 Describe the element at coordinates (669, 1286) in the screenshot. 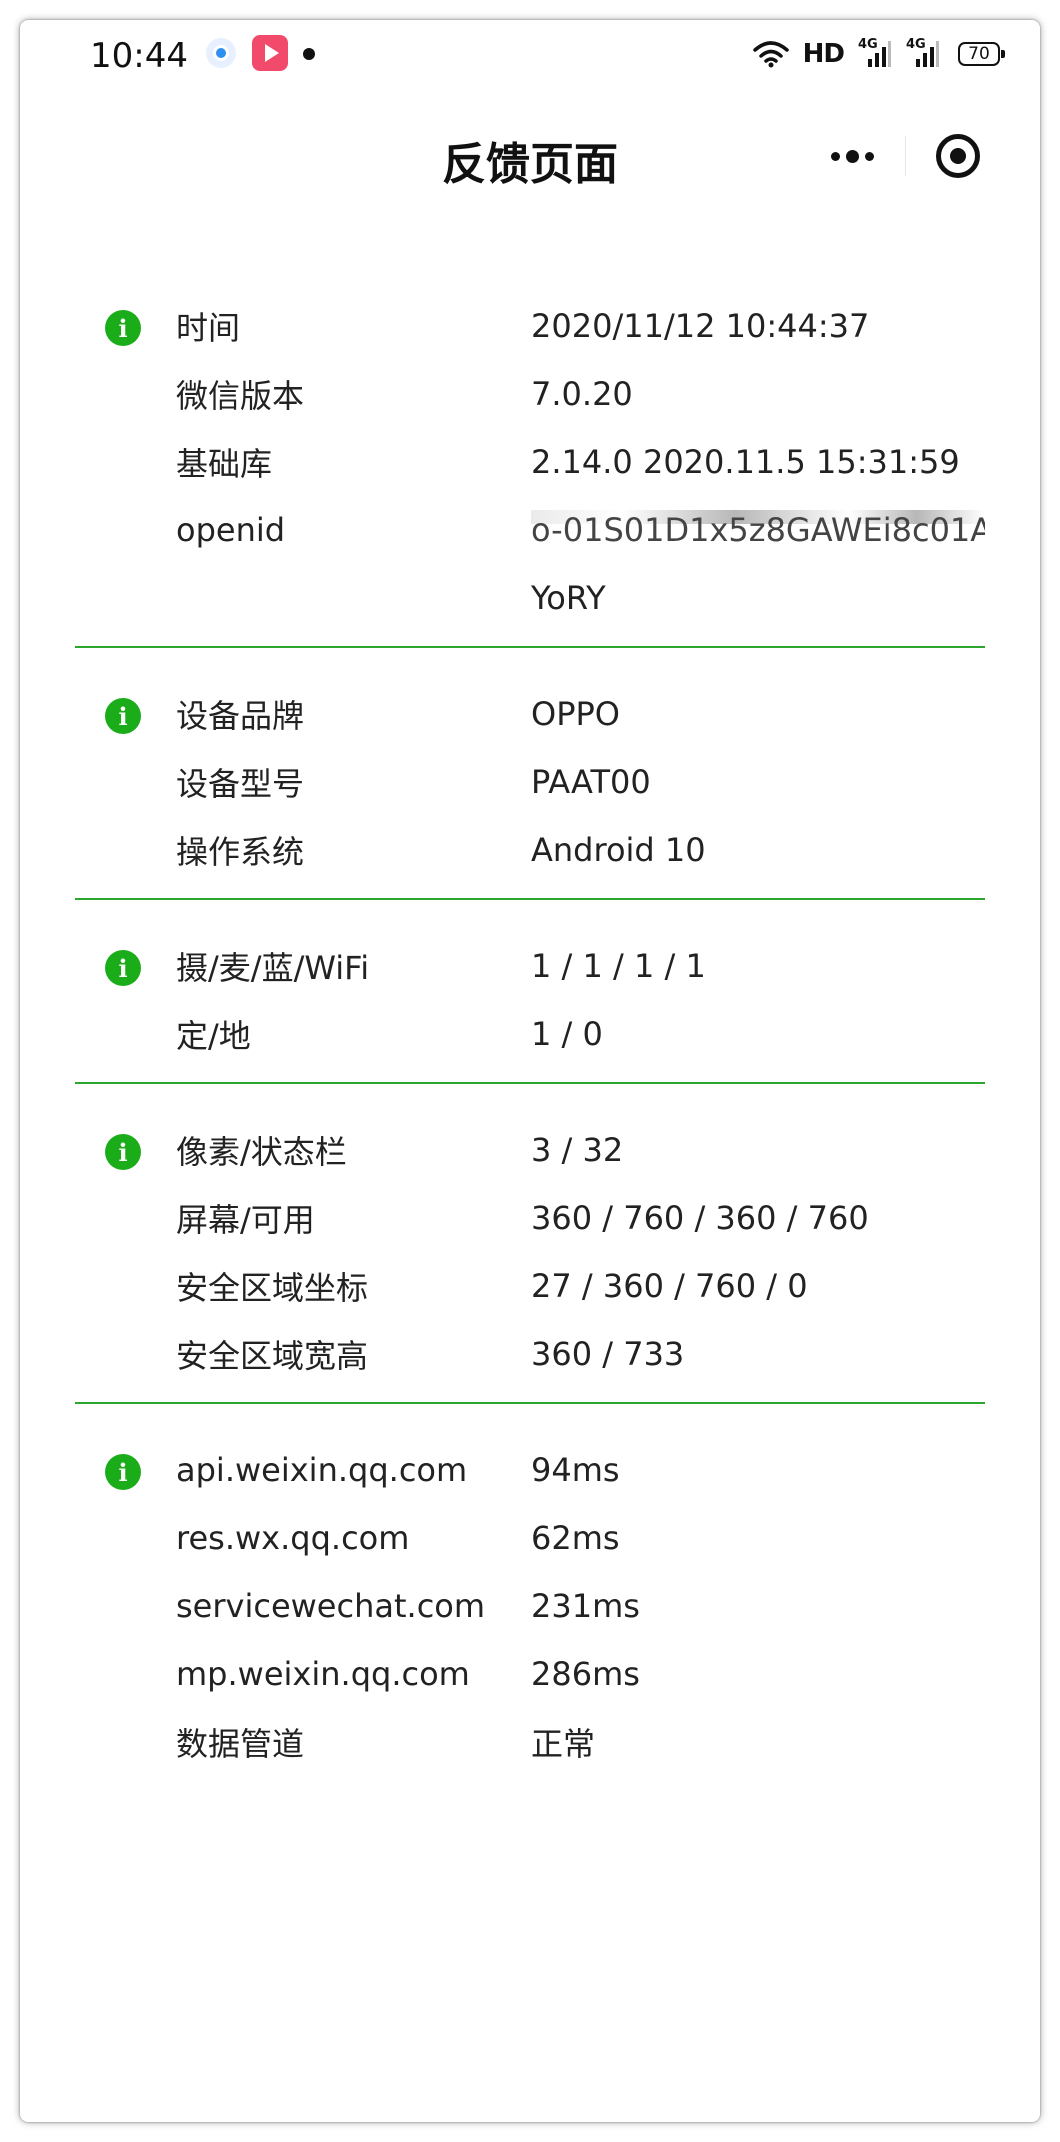

I see `info-value: 27 / 360 / 760 / 0` at that location.